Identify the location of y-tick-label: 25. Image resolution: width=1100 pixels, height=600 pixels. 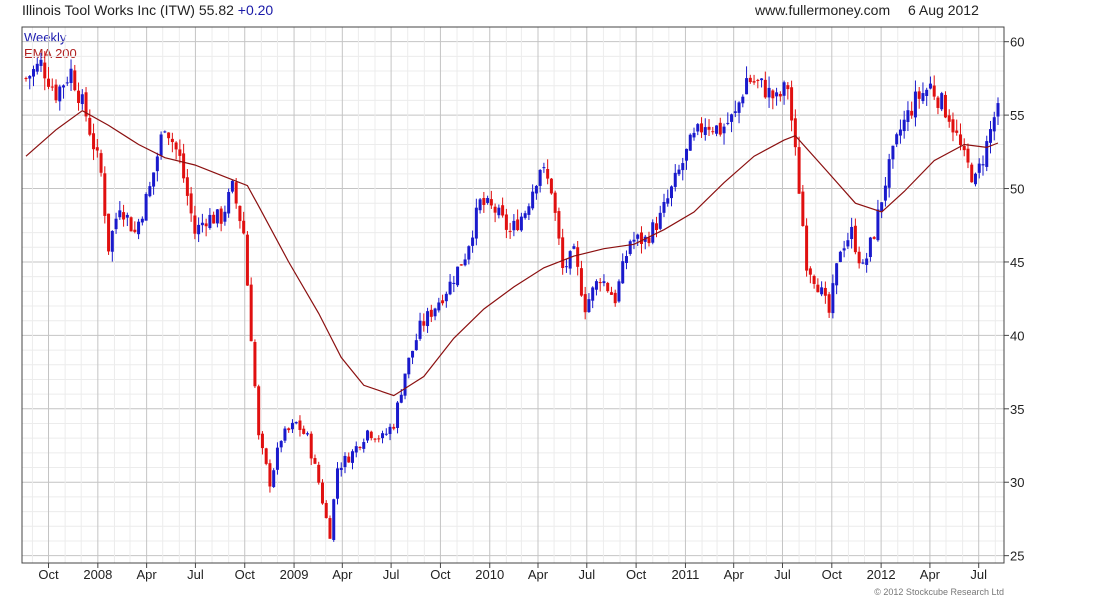
(1017, 556).